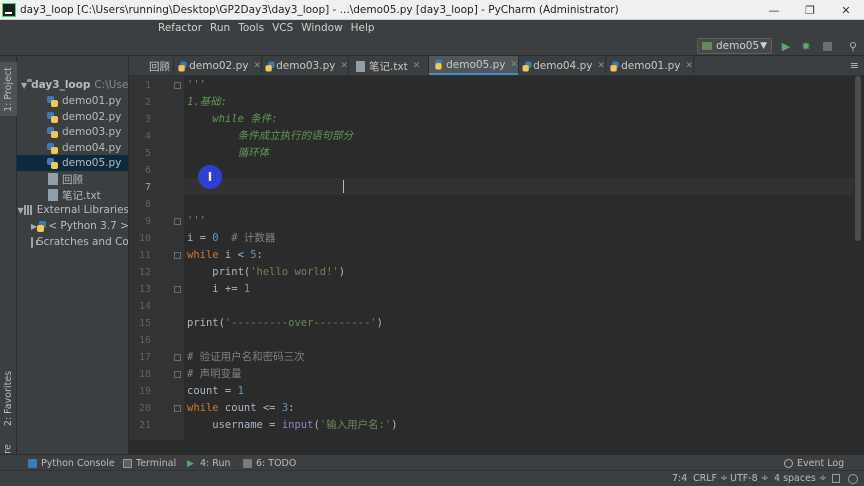 Image resolution: width=864 pixels, height=486 pixels. Describe the element at coordinates (305, 65) in the screenshot. I see `tab-demo03: demo03.py ✕` at that location.